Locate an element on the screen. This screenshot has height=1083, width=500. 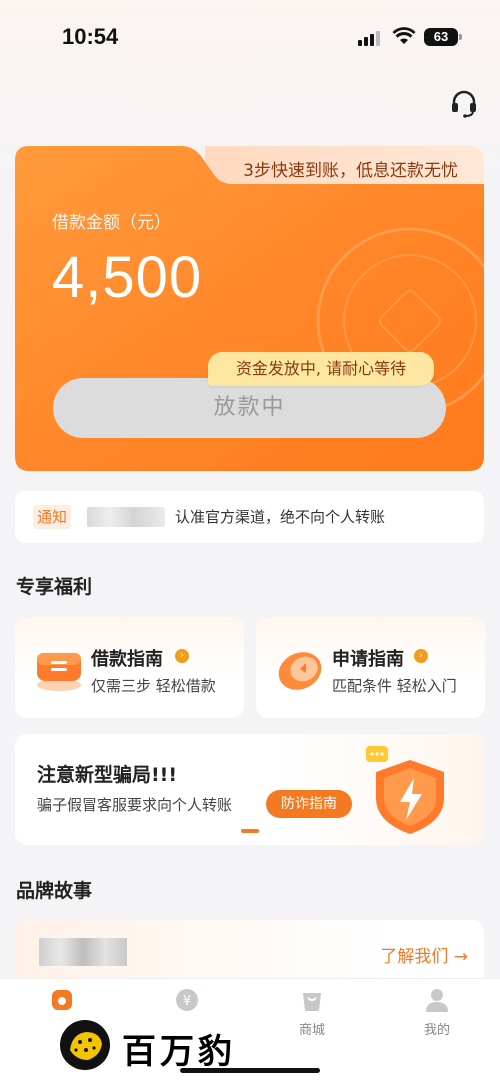
notice-tag: 通知 is located at coordinates (52, 517).